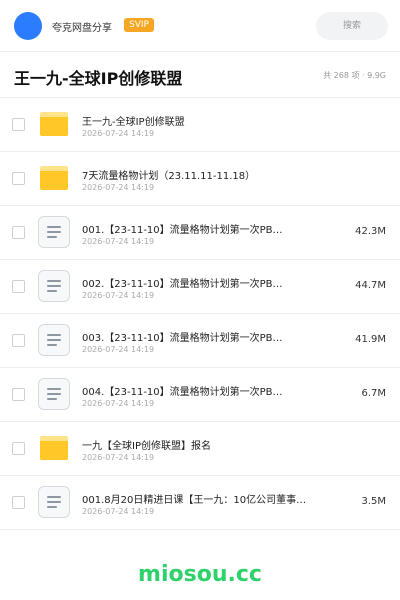  Describe the element at coordinates (200, 75) in the screenshot. I see `title-bar: 王一九-全球IP创修联盟 共 268 项 · 9.9G` at that location.